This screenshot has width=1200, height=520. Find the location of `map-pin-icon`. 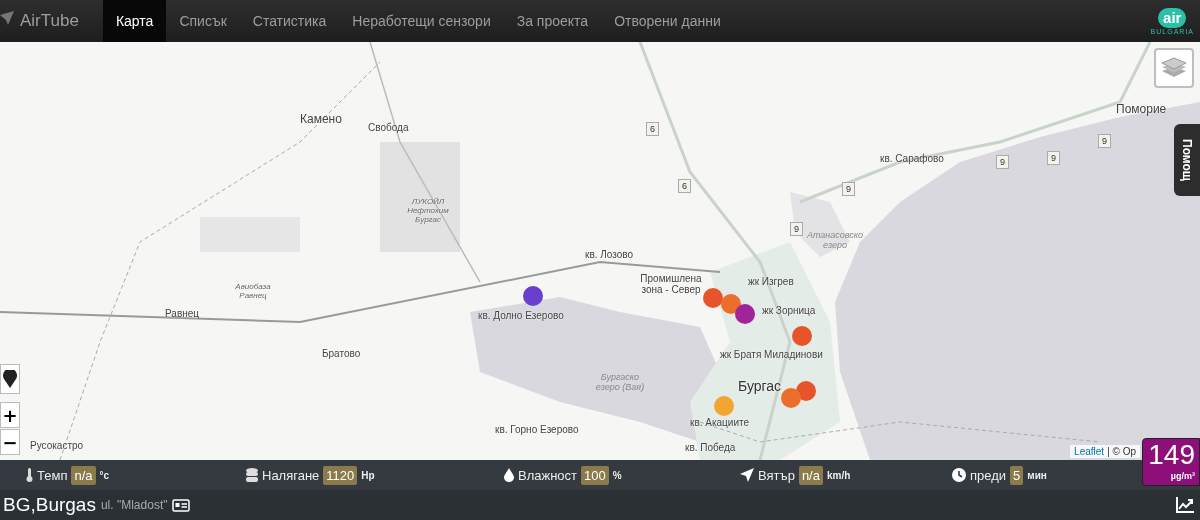

map-pin-icon is located at coordinates (10, 379).